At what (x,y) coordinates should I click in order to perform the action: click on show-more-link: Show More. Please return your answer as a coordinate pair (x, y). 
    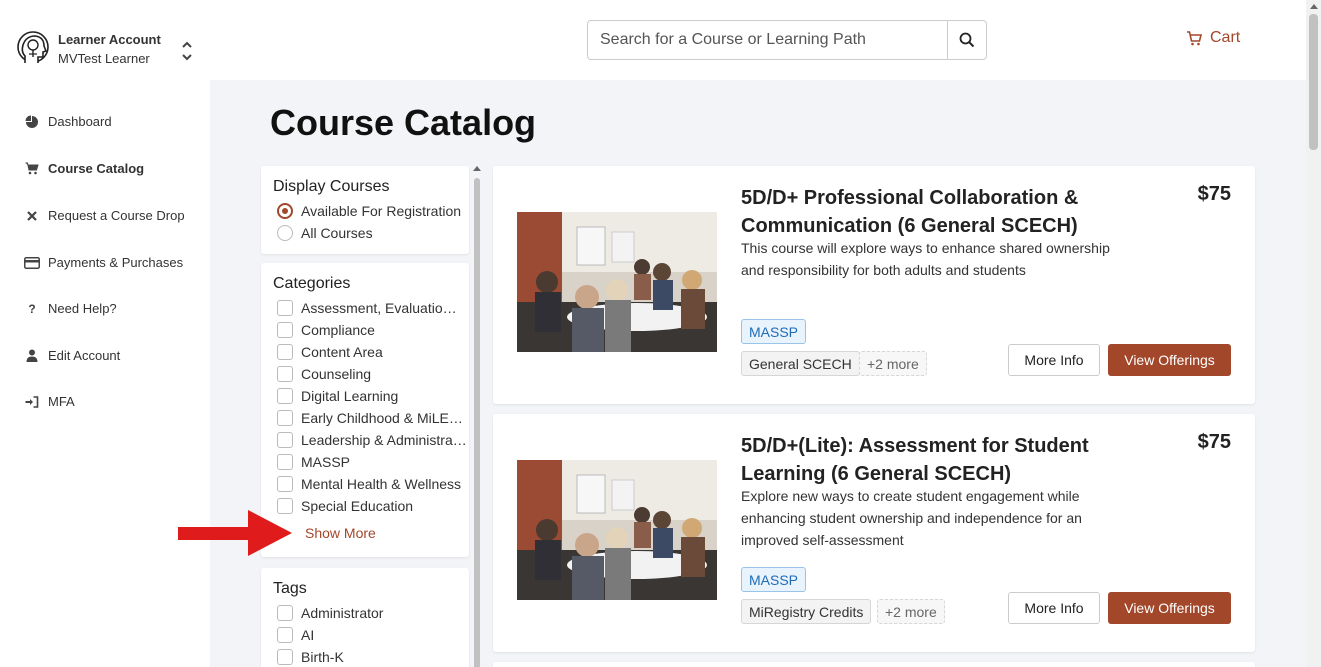
    Looking at the image, I should click on (340, 533).